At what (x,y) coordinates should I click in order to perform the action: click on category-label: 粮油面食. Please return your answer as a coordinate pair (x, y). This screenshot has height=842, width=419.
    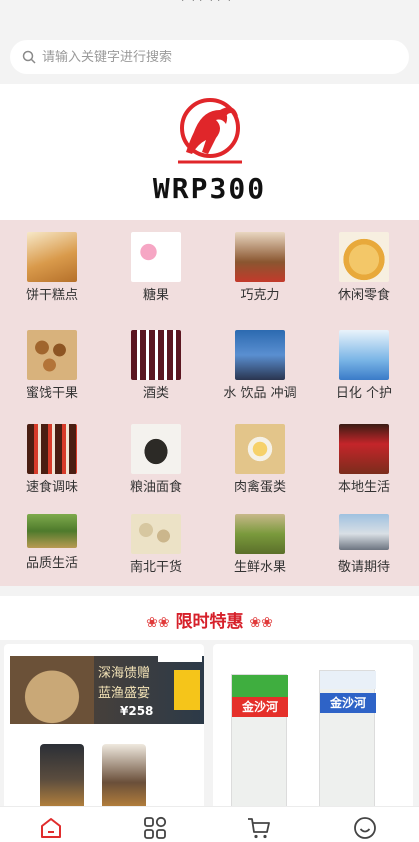
    Looking at the image, I should click on (155, 487).